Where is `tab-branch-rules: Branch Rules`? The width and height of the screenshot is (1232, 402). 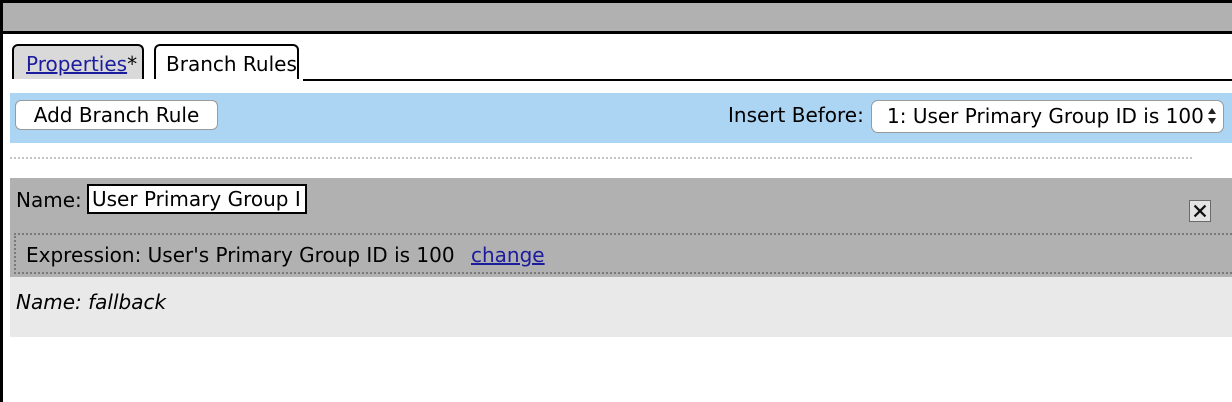 tab-branch-rules: Branch Rules is located at coordinates (226, 61).